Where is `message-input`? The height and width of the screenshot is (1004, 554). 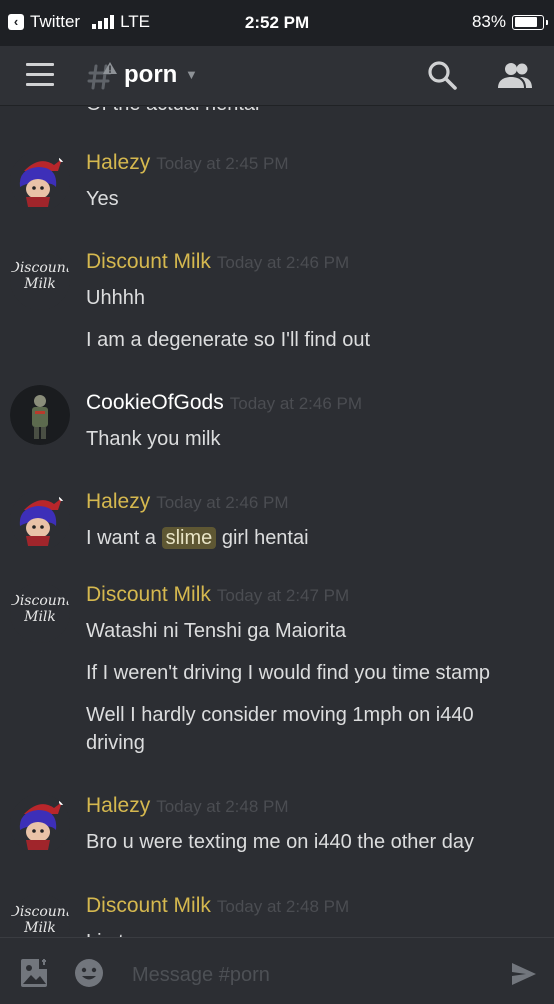
message-input is located at coordinates (312, 975).